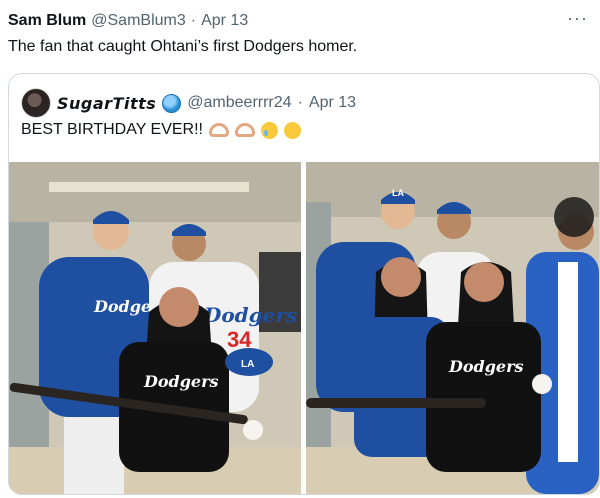  I want to click on quoted-tweet-header: 𝙎𝙪𝙜𝙖𝙧𝙏𝙞𝙩𝙩𝙨 @ambeerrrr24 · Apr 13, so click(188, 103).